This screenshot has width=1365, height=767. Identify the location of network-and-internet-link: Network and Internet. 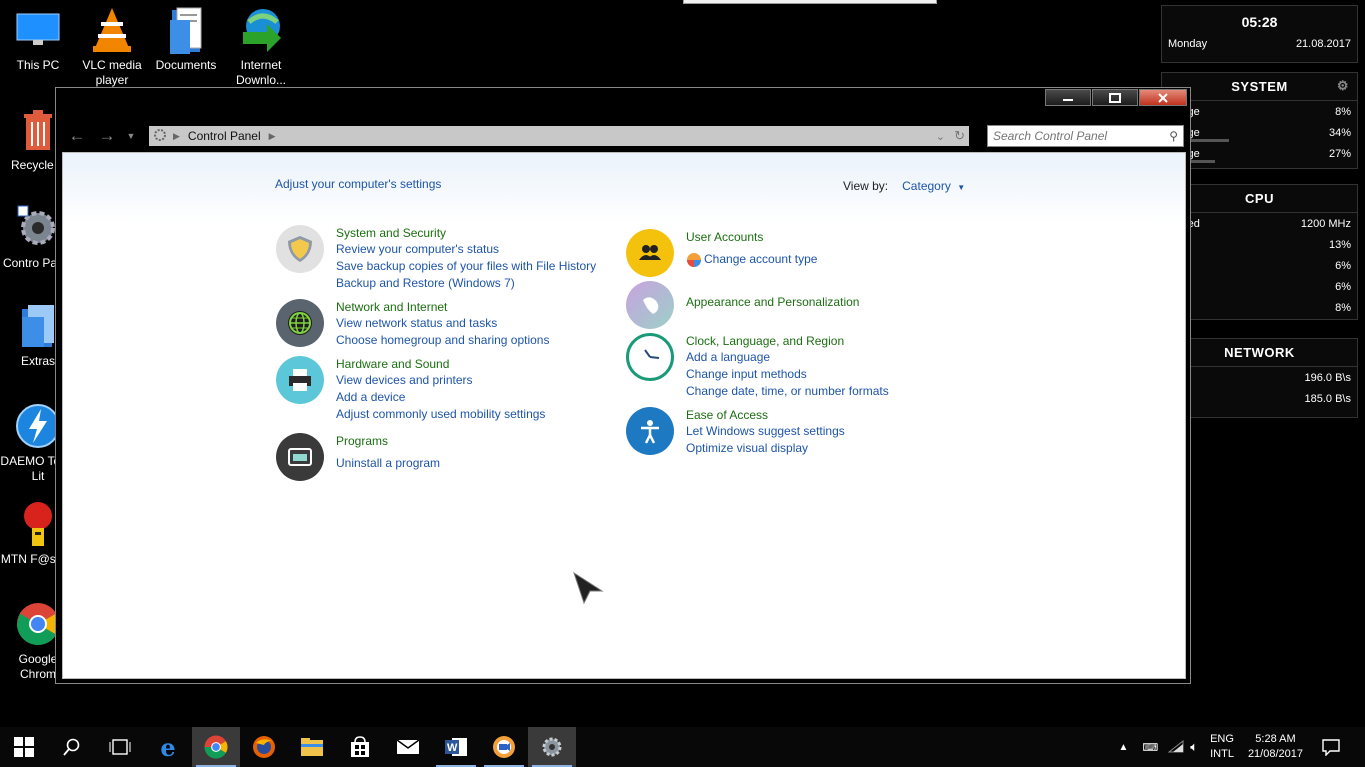
(442, 307).